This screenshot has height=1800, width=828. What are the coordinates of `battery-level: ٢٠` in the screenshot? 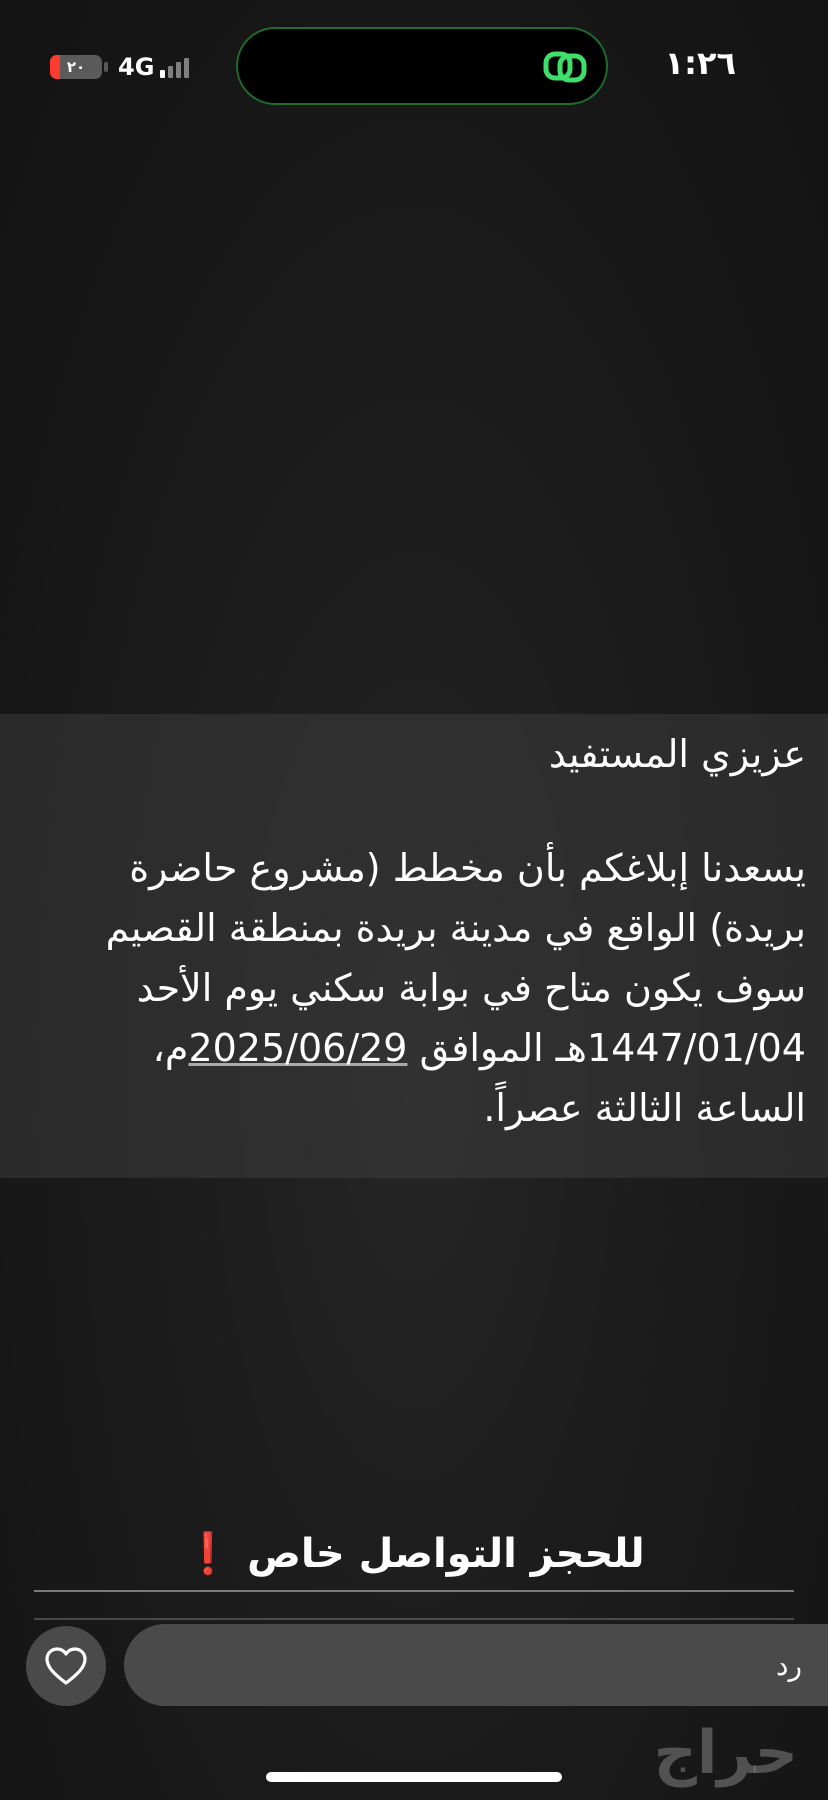 It's located at (76, 67).